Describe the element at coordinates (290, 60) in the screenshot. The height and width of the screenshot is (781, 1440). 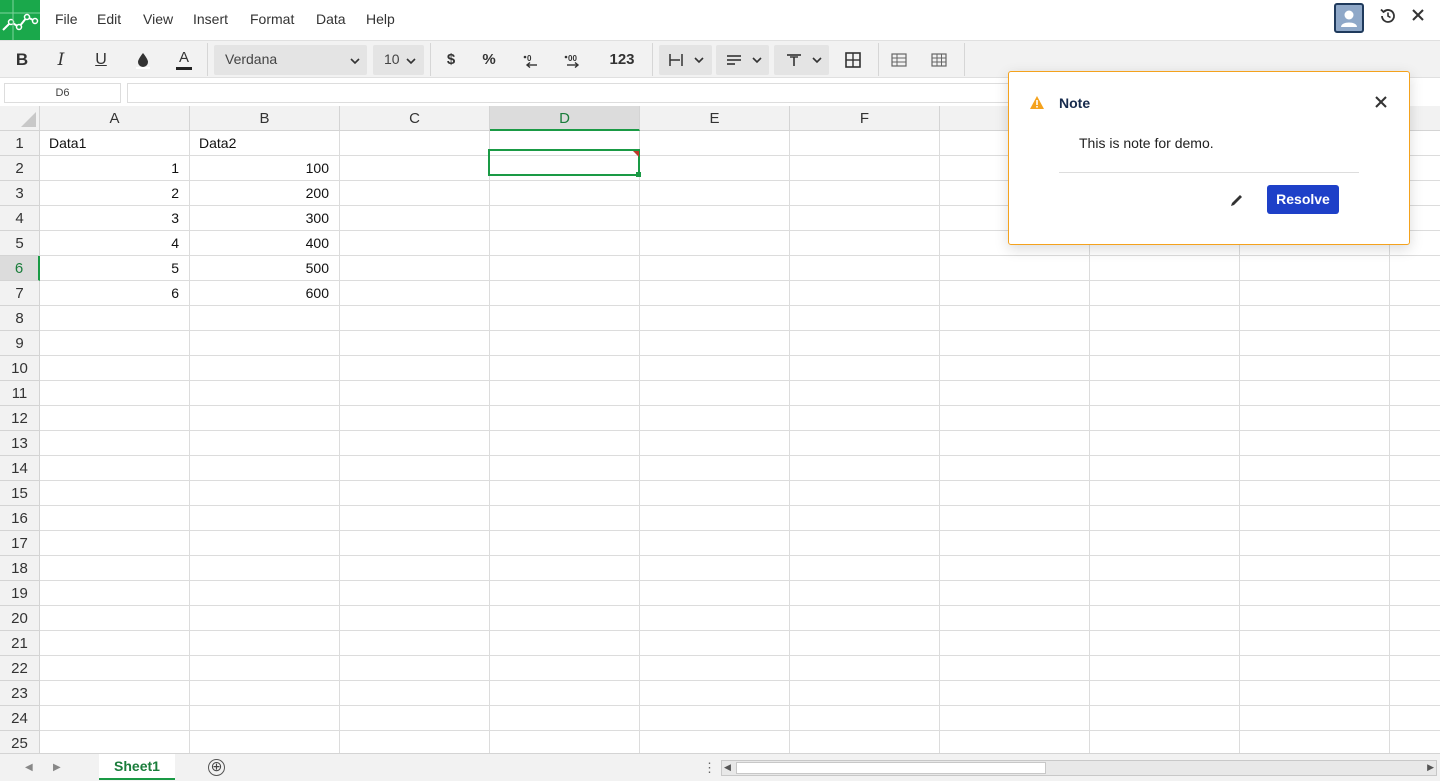
I see `font-family-select: Verdana` at that location.